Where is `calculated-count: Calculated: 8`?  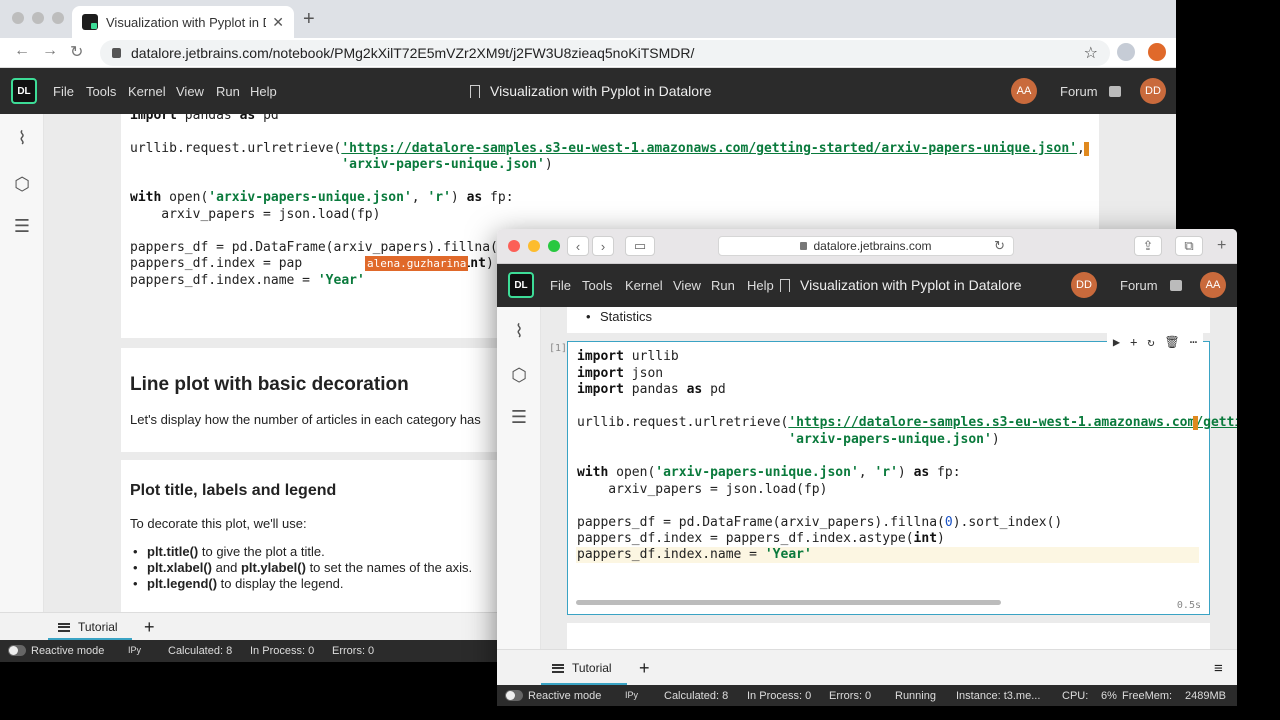 calculated-count: Calculated: 8 is located at coordinates (696, 696).